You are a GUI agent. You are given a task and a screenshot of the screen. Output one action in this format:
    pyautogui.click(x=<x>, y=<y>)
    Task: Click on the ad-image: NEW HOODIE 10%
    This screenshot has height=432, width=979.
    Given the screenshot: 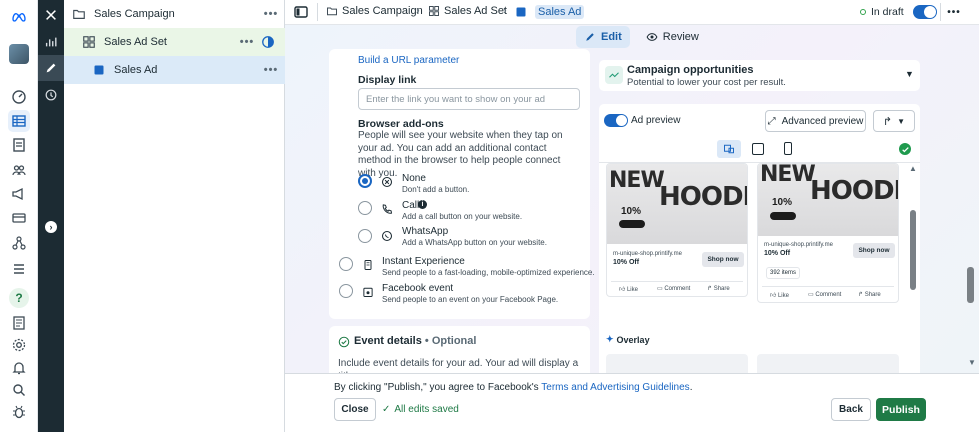 What is the action you would take?
    pyautogui.click(x=677, y=204)
    